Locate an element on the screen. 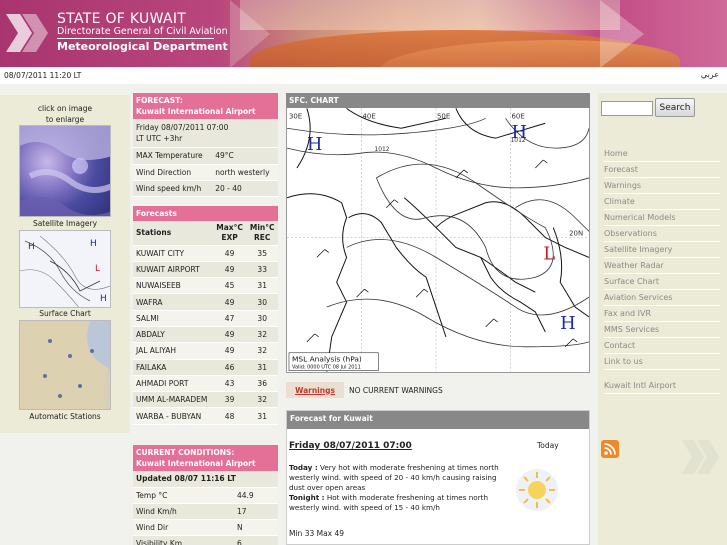 This screenshot has width=727, height=545. nav-item-warnings: Warnings is located at coordinates (662, 186).